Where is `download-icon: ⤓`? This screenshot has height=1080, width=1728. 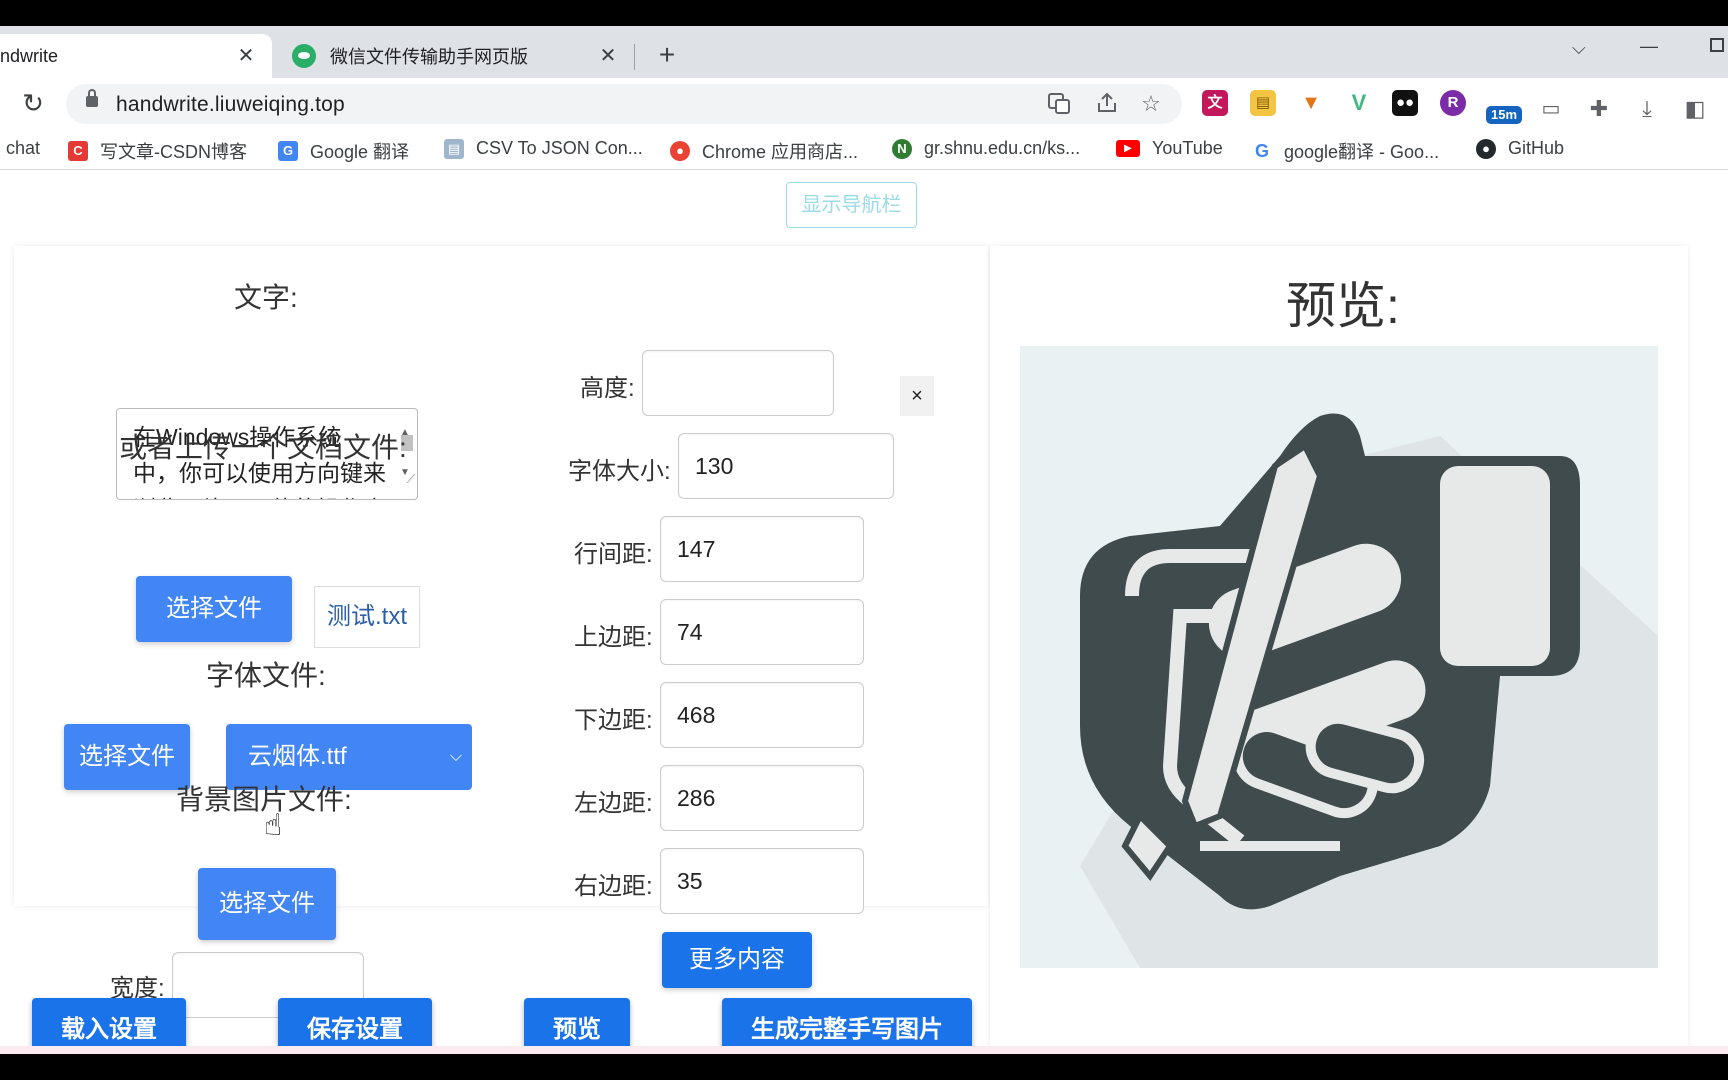
download-icon: ⤓ is located at coordinates (1647, 109).